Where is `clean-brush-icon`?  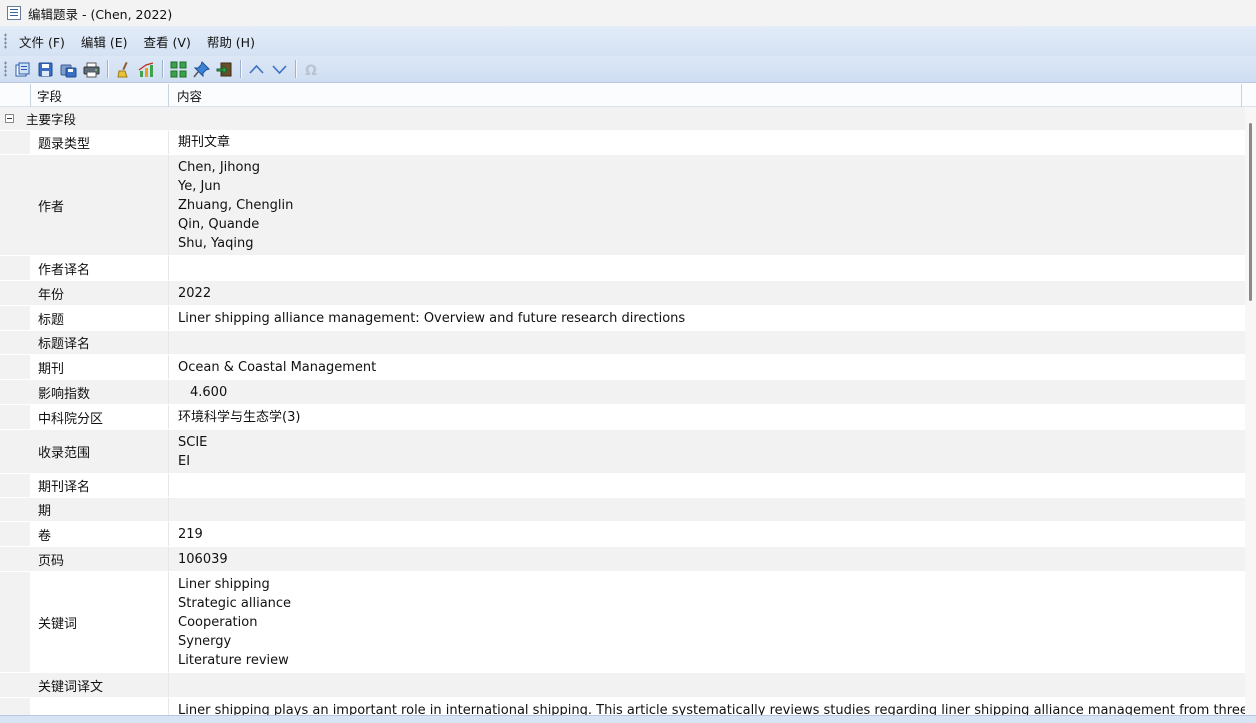 clean-brush-icon is located at coordinates (124, 69).